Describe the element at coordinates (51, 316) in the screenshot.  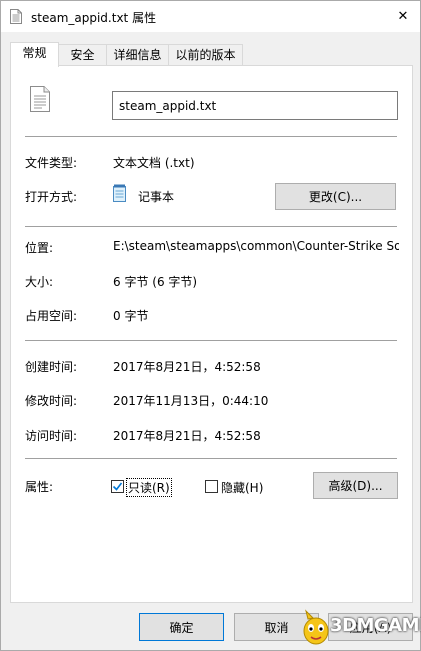
I see `size-on-disk-label: 占用空间:` at that location.